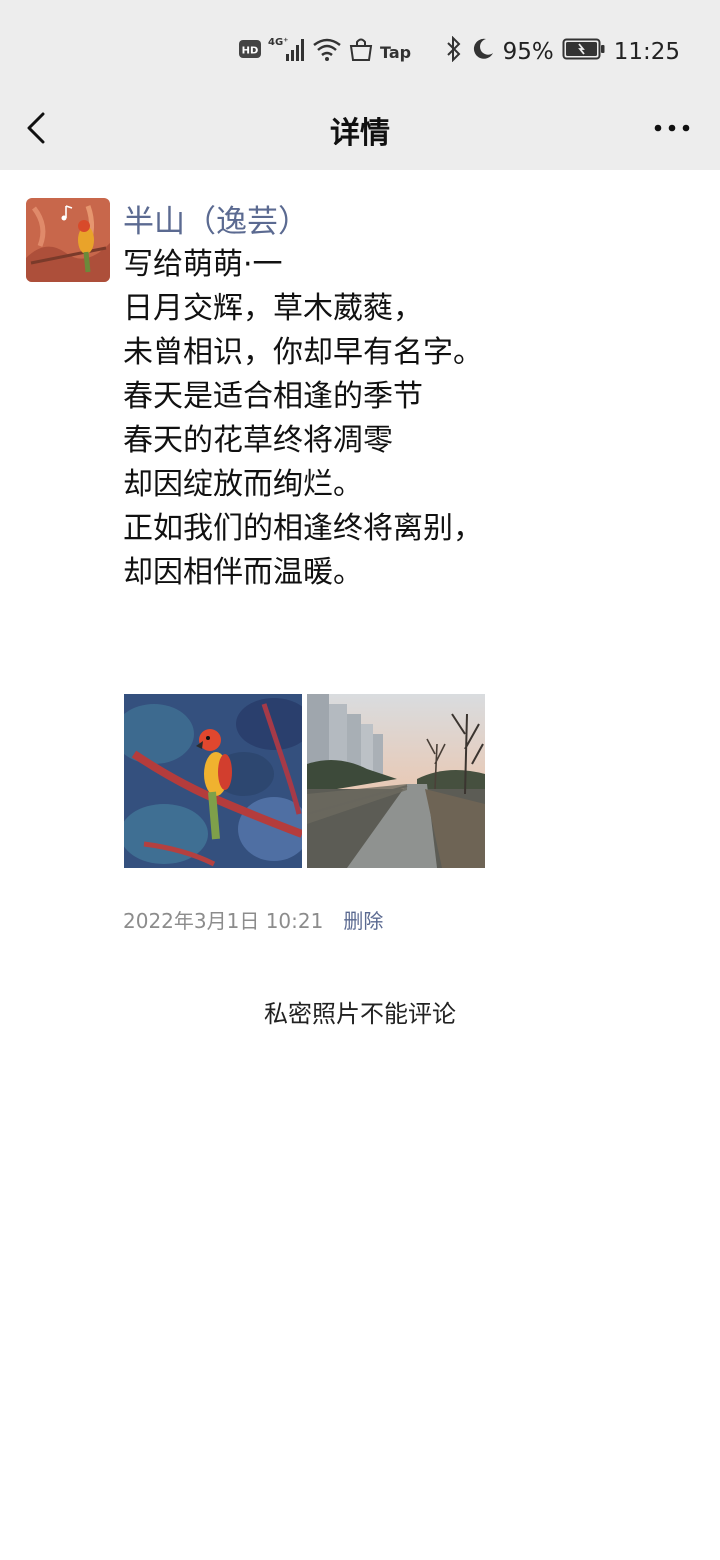 The width and height of the screenshot is (720, 1560). Describe the element at coordinates (278, 42) in the screenshot. I see `network-type-label: 4G⁺` at that location.